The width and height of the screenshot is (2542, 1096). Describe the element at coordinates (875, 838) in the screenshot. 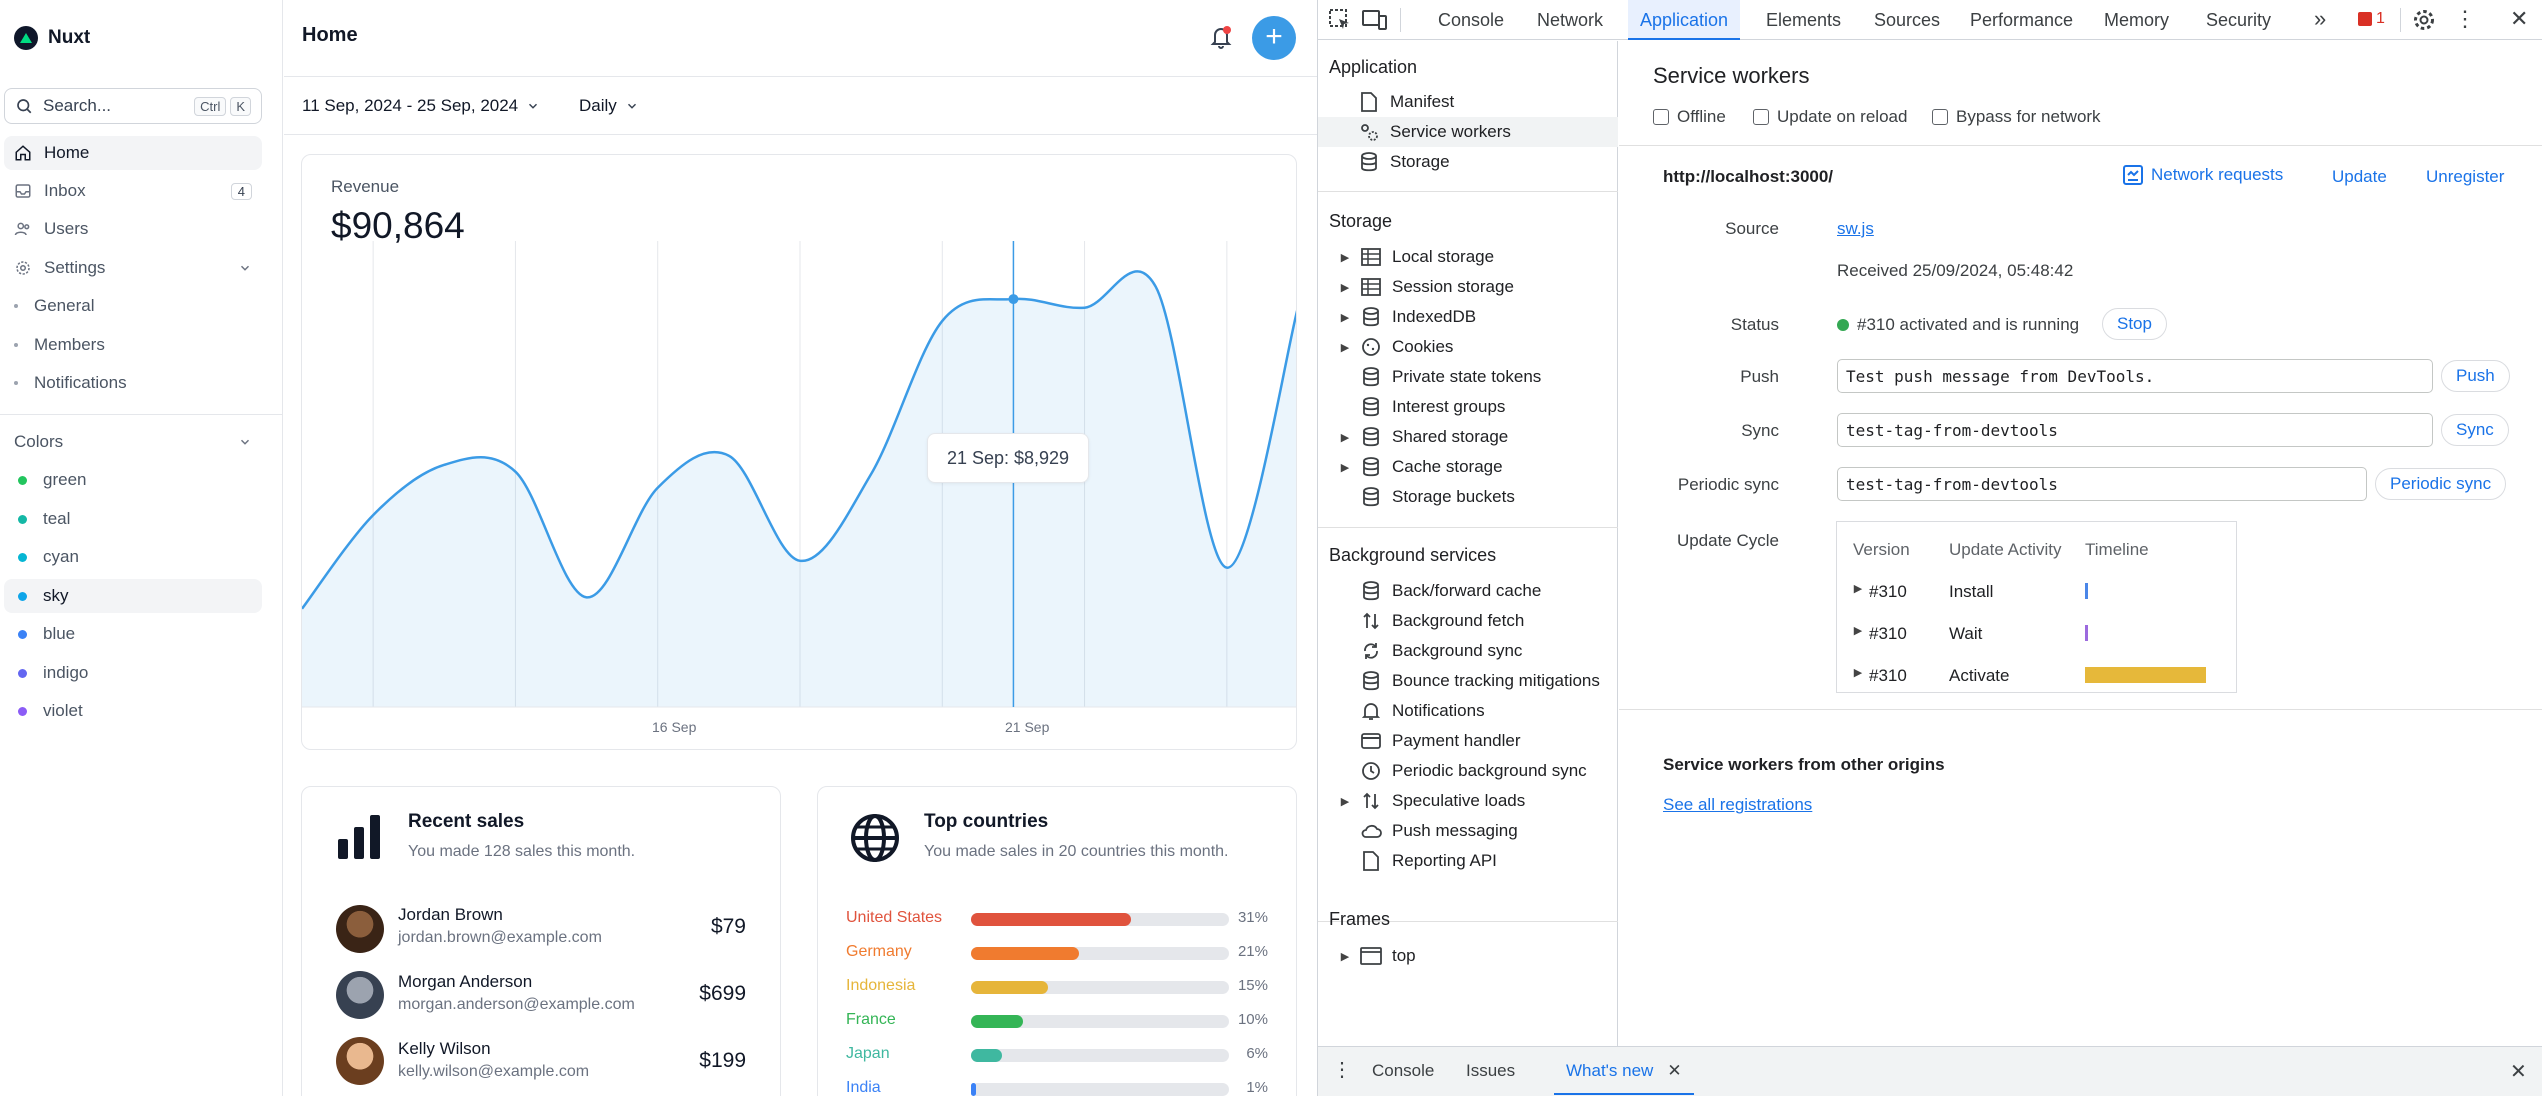

I see `globe-icon` at that location.